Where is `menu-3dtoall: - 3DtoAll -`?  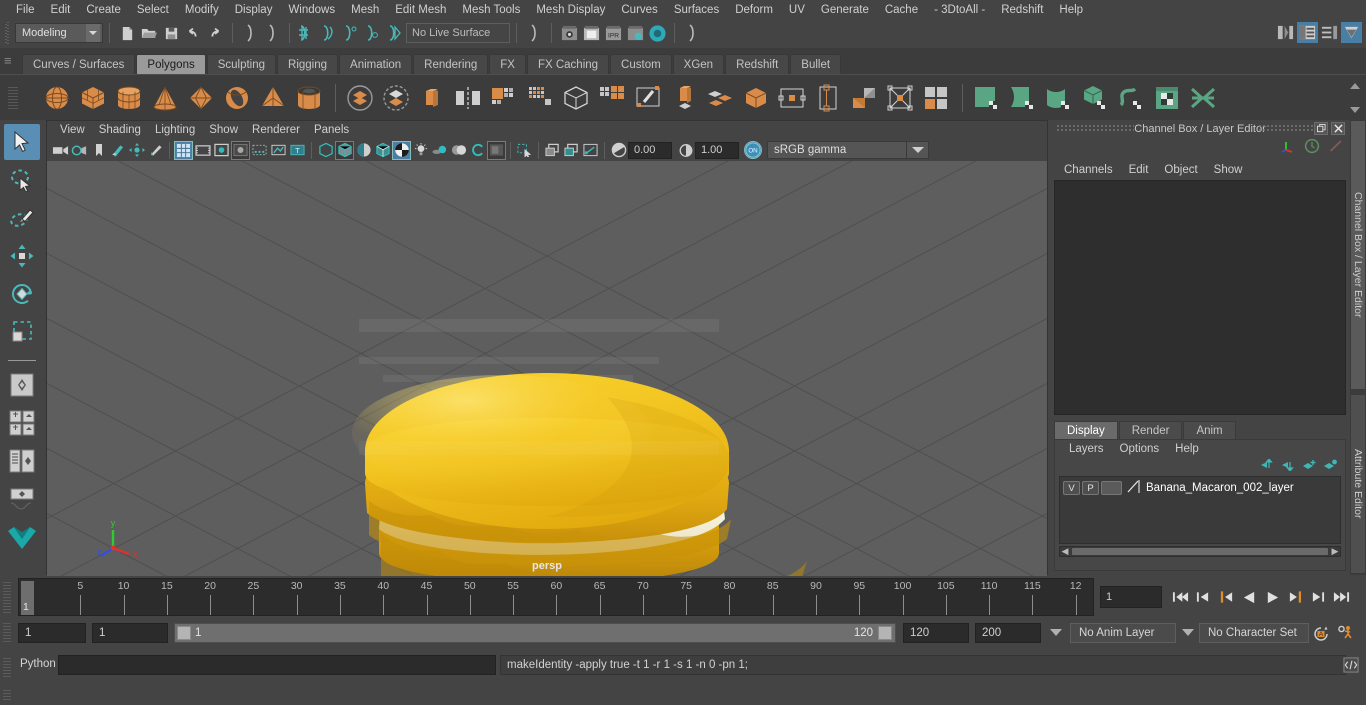 menu-3dtoall: - 3DtoAll - is located at coordinates (959, 10).